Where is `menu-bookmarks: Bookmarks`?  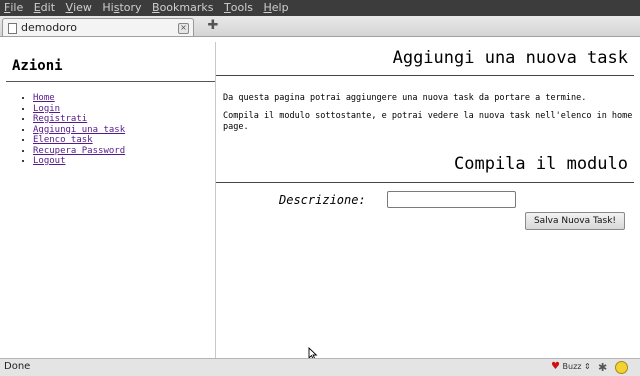 menu-bookmarks: Bookmarks is located at coordinates (182, 8).